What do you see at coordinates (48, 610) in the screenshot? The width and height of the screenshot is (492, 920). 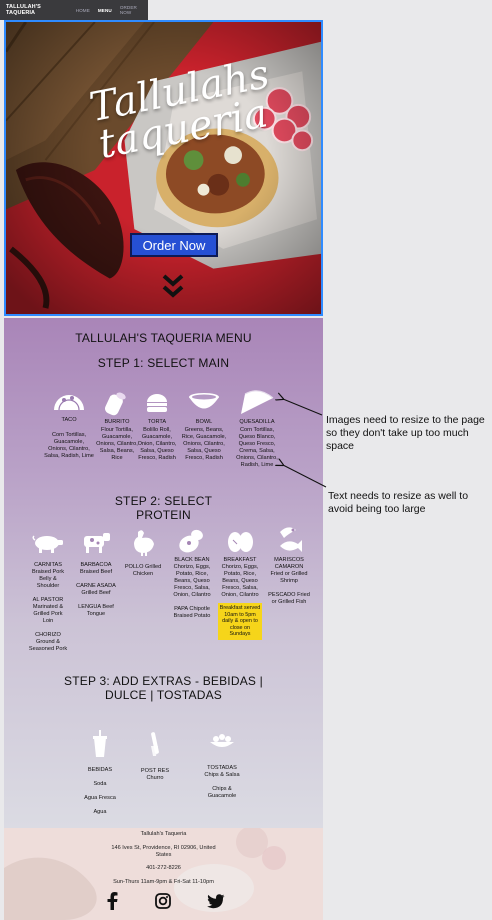 I see `protein-entry: AL PASTOR Marinated & Grilled Pork Loin` at bounding box center [48, 610].